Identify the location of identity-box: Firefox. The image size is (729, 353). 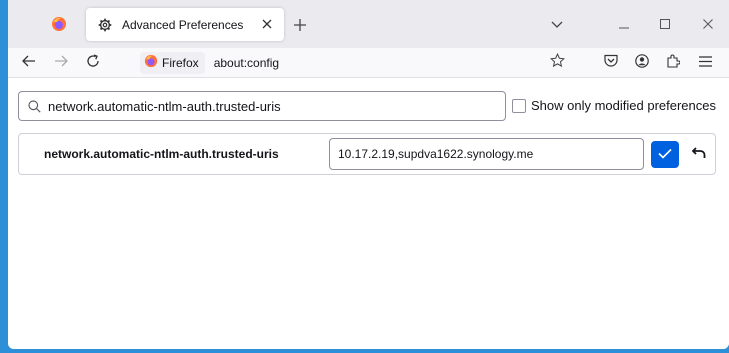
(172, 63).